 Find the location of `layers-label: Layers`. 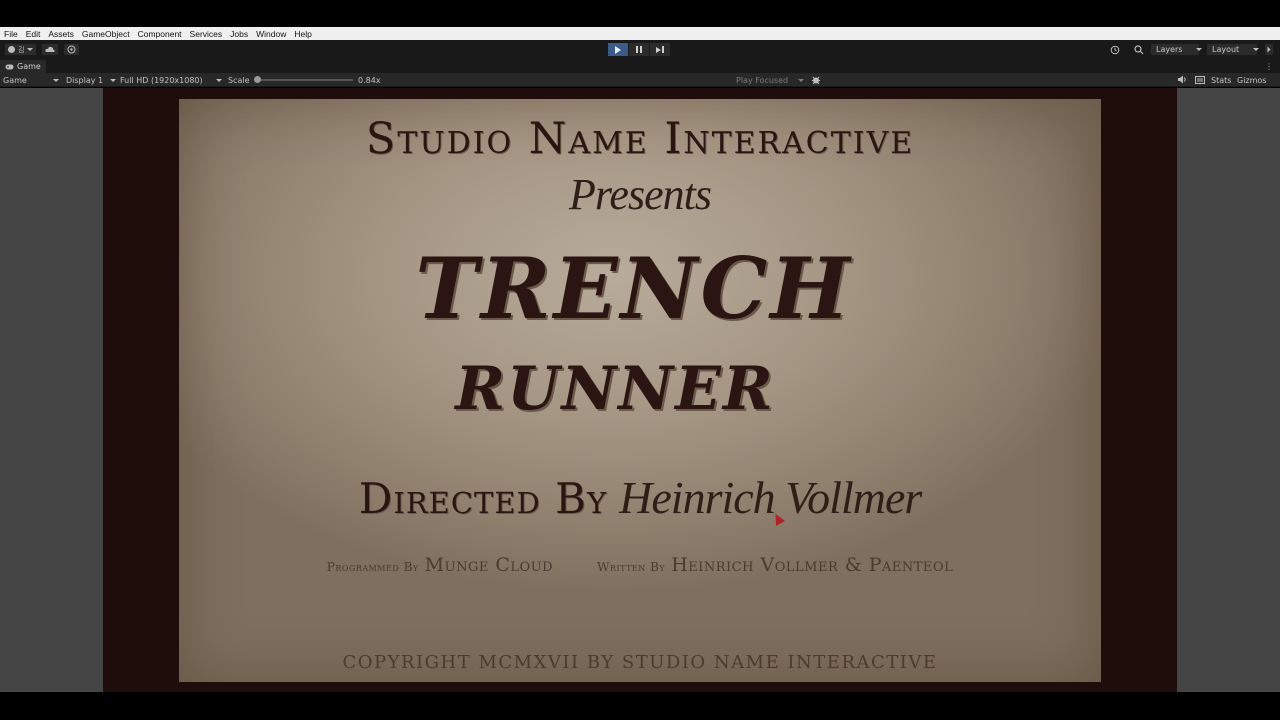

layers-label: Layers is located at coordinates (1169, 49).